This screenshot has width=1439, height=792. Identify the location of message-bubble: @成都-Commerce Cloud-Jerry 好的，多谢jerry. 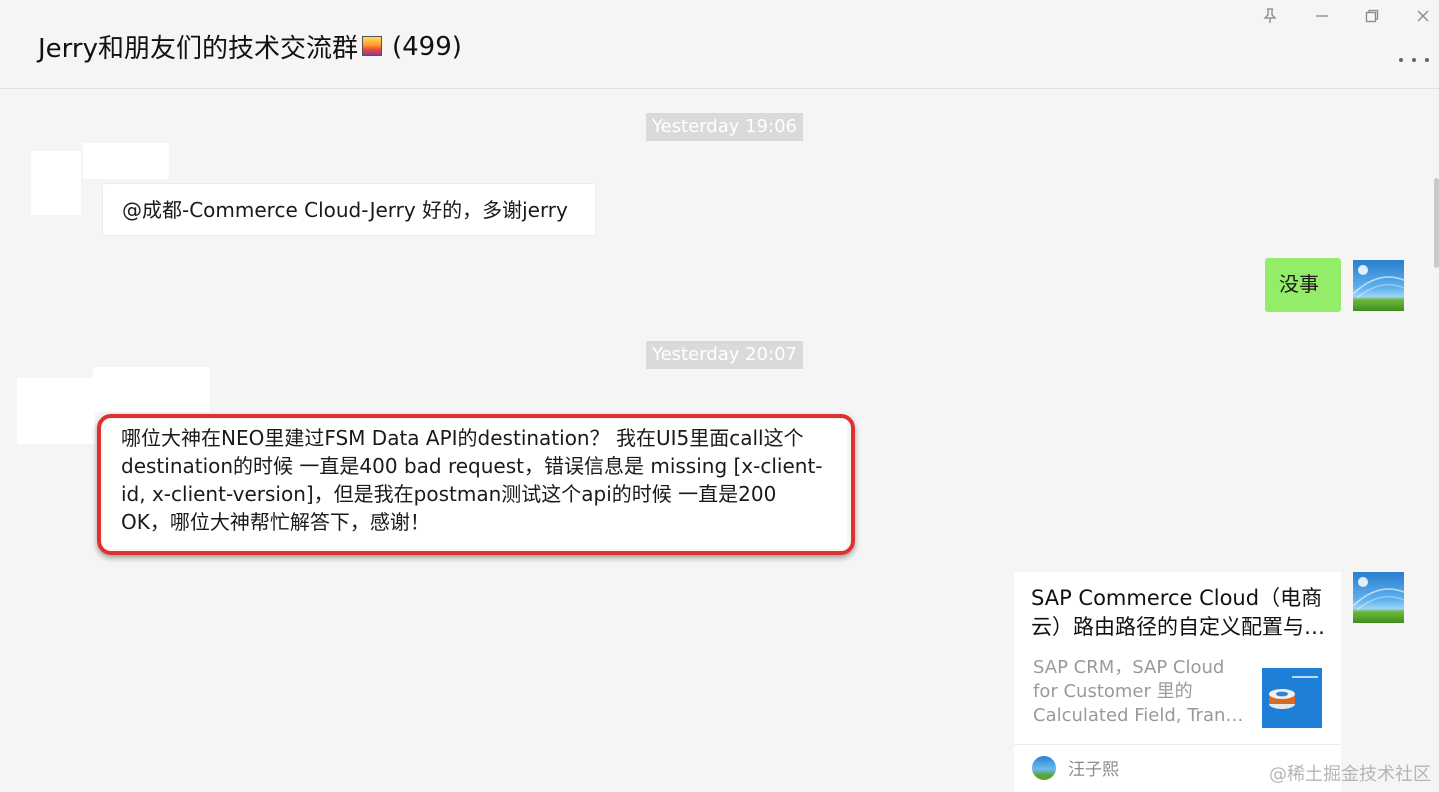
(349, 209).